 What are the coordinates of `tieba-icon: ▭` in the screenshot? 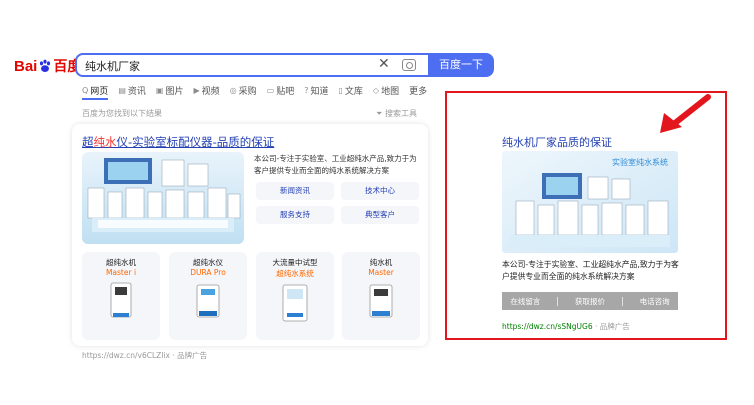 It's located at (270, 90).